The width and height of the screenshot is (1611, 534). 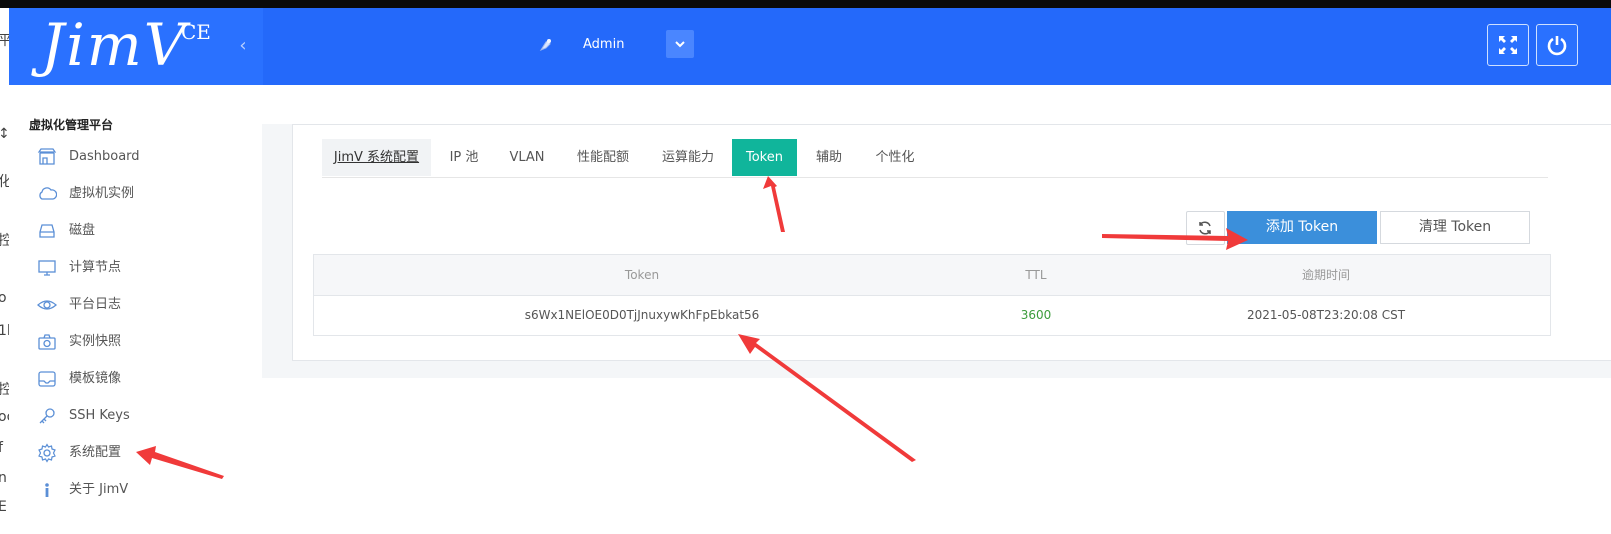 I want to click on logo-suffix: CE, so click(x=196, y=32).